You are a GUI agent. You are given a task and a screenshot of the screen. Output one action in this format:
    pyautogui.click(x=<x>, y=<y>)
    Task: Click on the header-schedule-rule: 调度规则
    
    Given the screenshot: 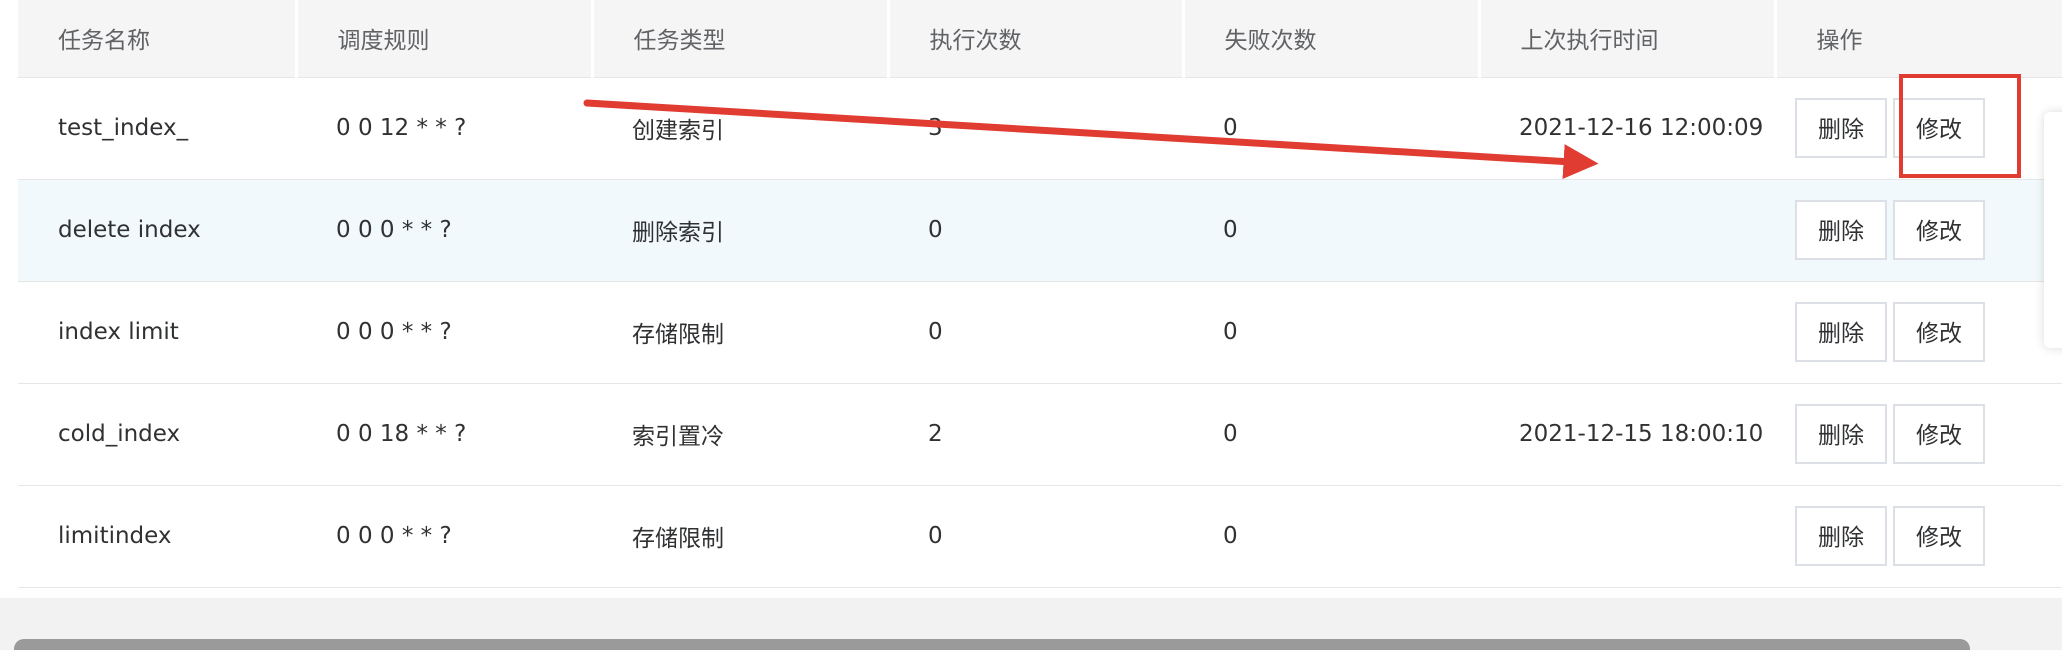 What is the action you would take?
    pyautogui.click(x=445, y=38)
    